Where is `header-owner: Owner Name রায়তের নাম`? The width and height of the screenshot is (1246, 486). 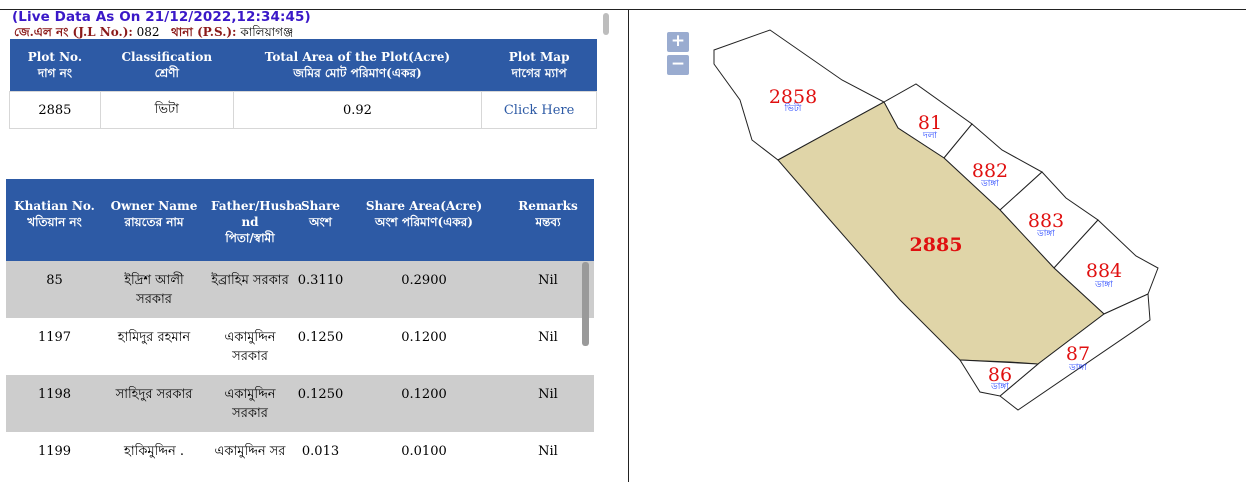
header-owner: Owner Name রায়তের নাম is located at coordinates (154, 220).